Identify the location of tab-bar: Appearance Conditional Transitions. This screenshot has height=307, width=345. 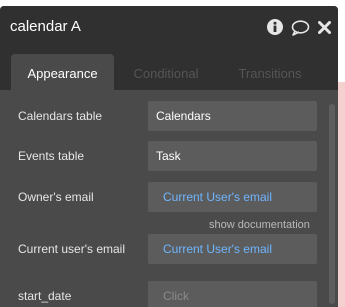
(169, 70).